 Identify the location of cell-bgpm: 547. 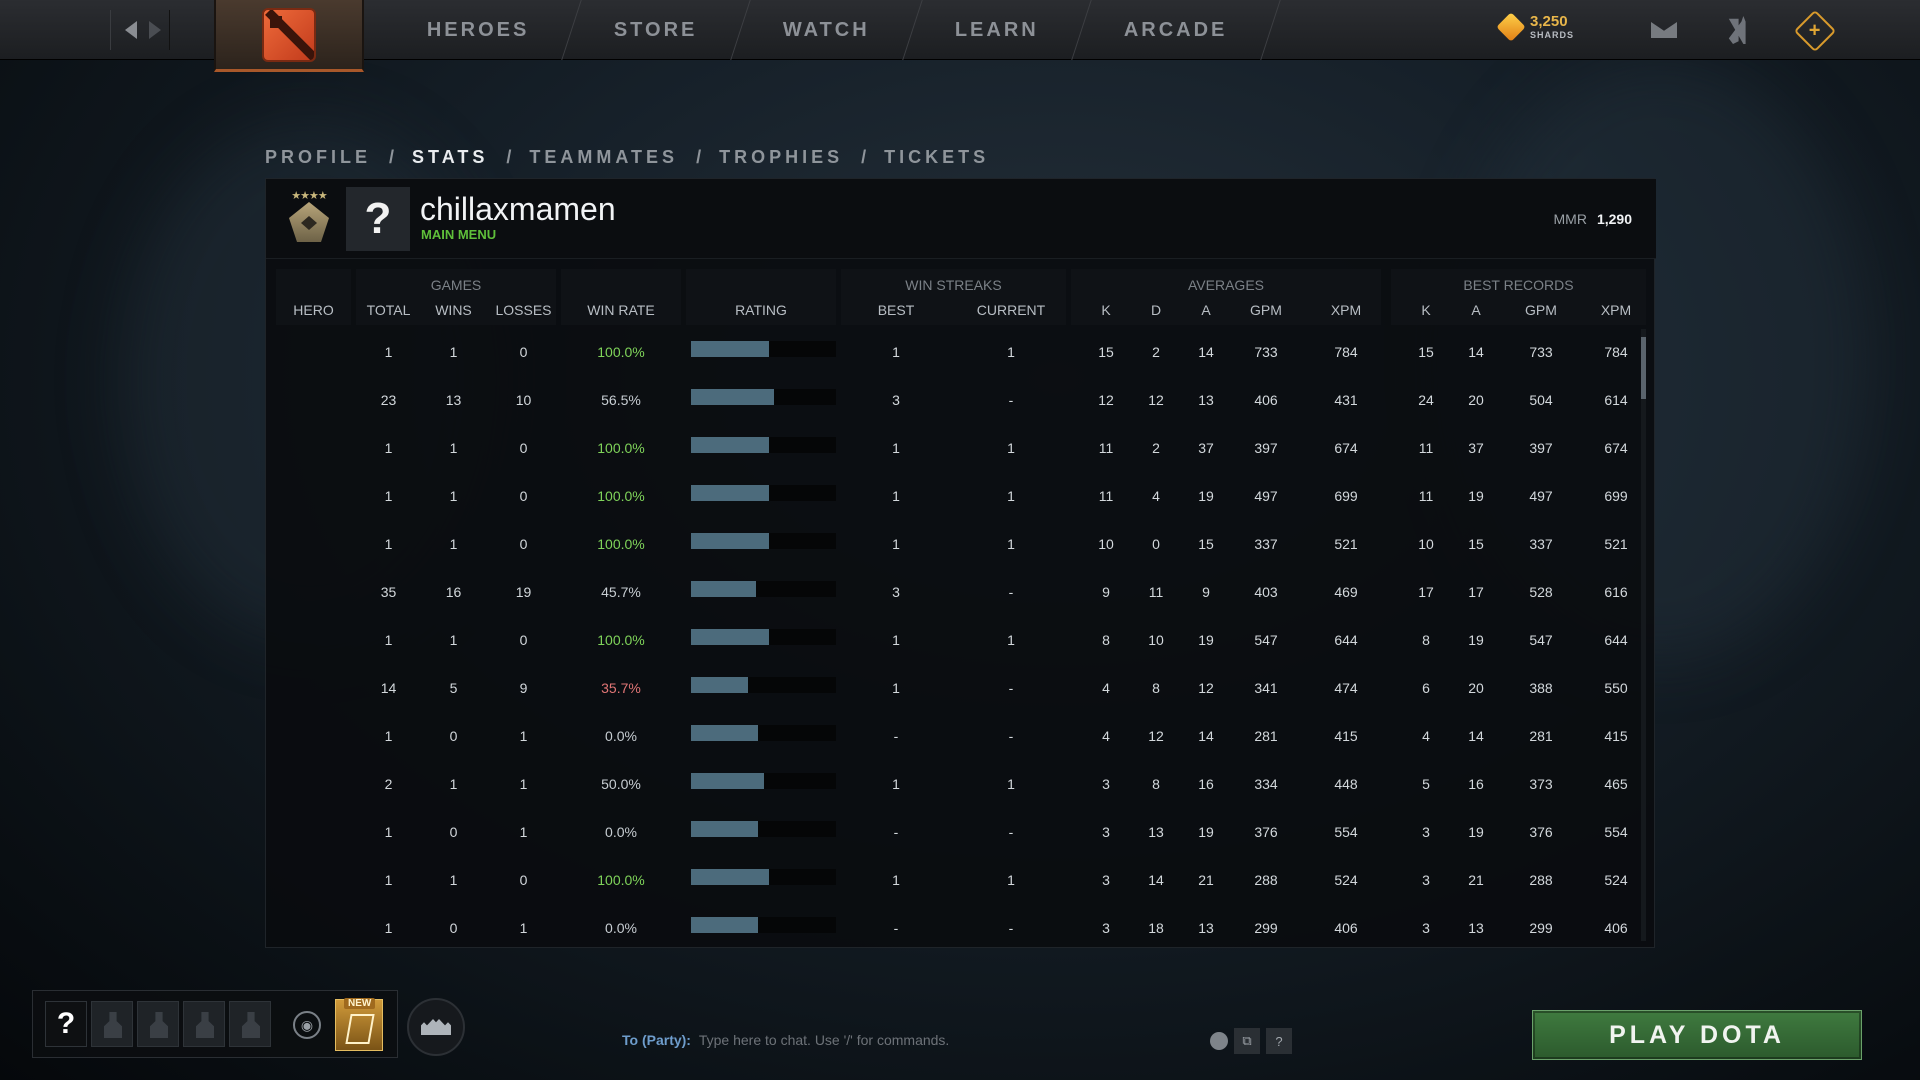
(1541, 640).